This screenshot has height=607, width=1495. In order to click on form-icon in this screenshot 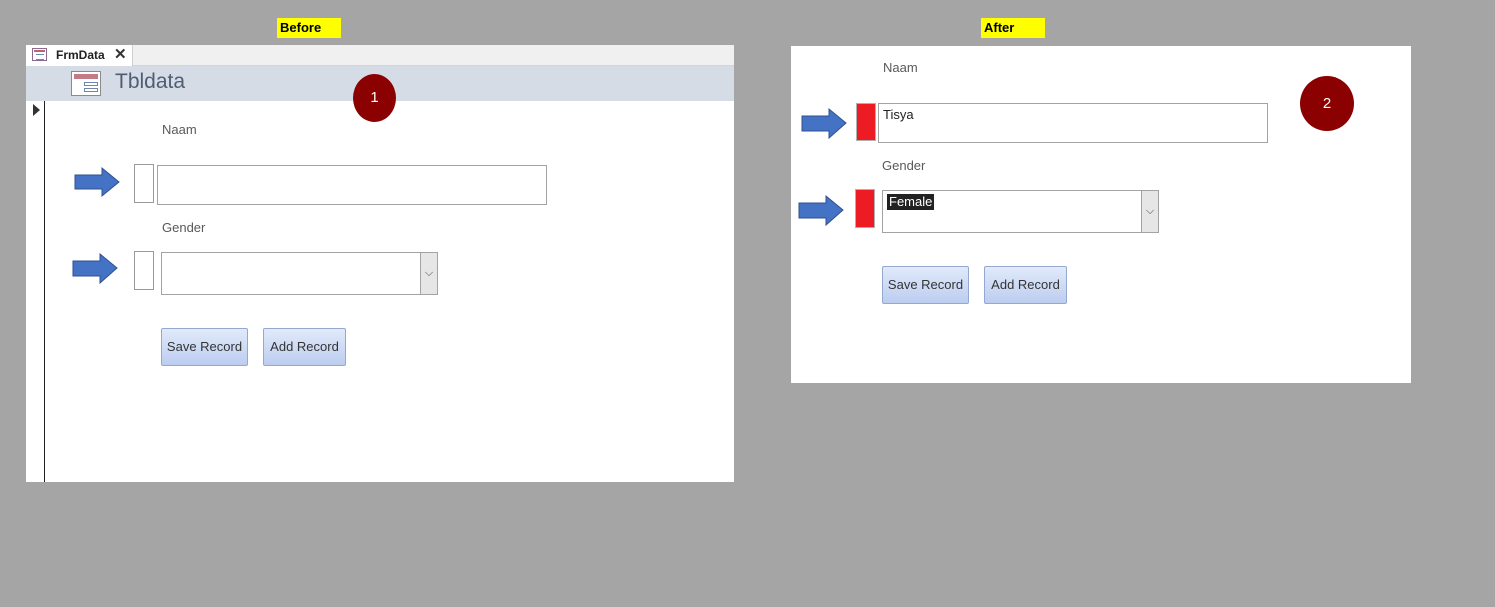, I will do `click(86, 83)`.